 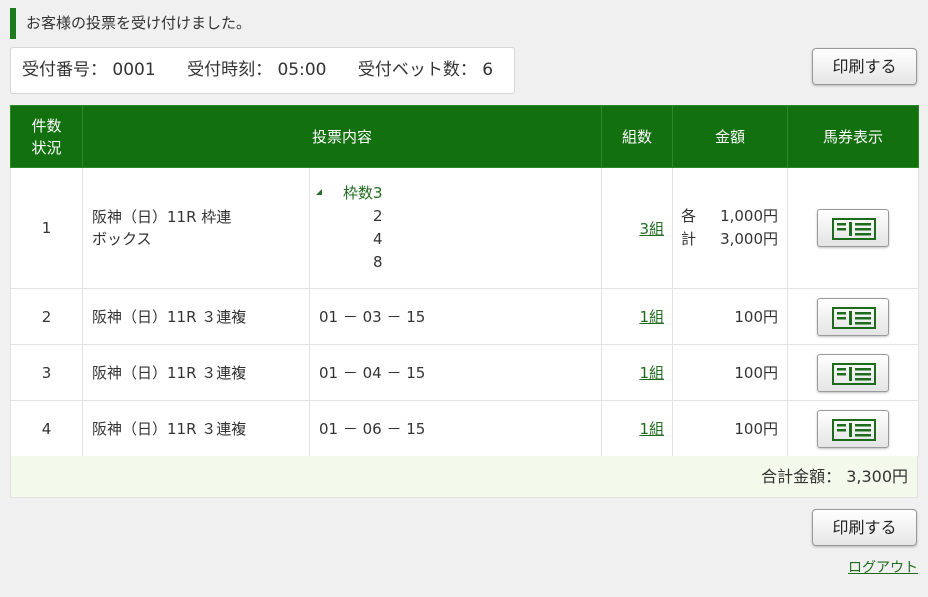 What do you see at coordinates (864, 66) in the screenshot?
I see `print-button-top: 印刷する` at bounding box center [864, 66].